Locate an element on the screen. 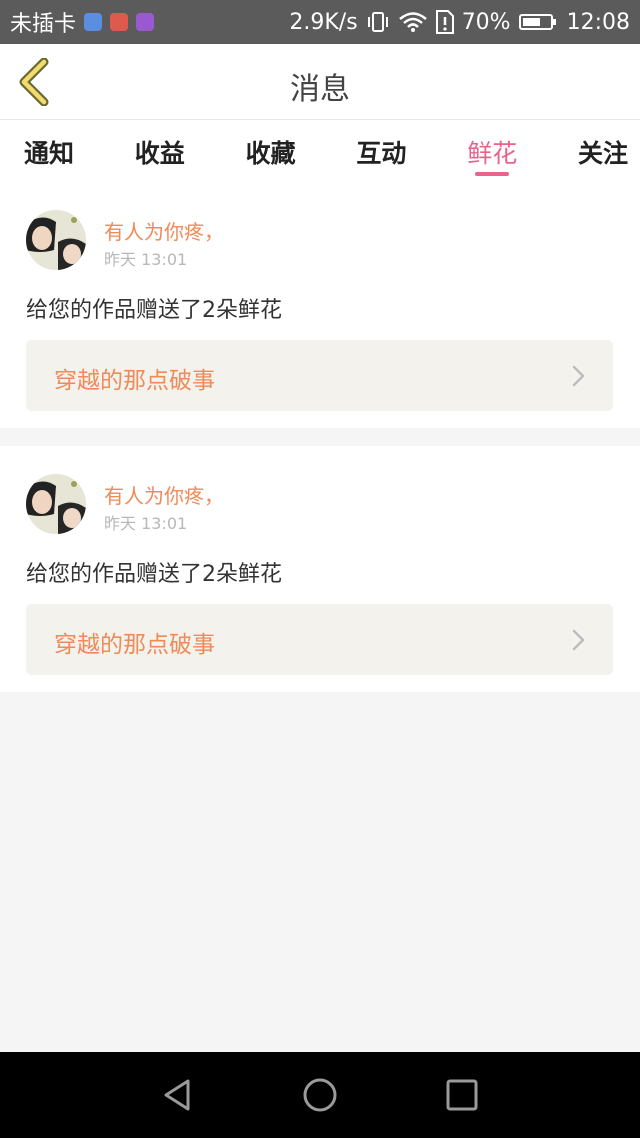 This screenshot has height=1138, width=640. nav-back-button is located at coordinates (178, 1095).